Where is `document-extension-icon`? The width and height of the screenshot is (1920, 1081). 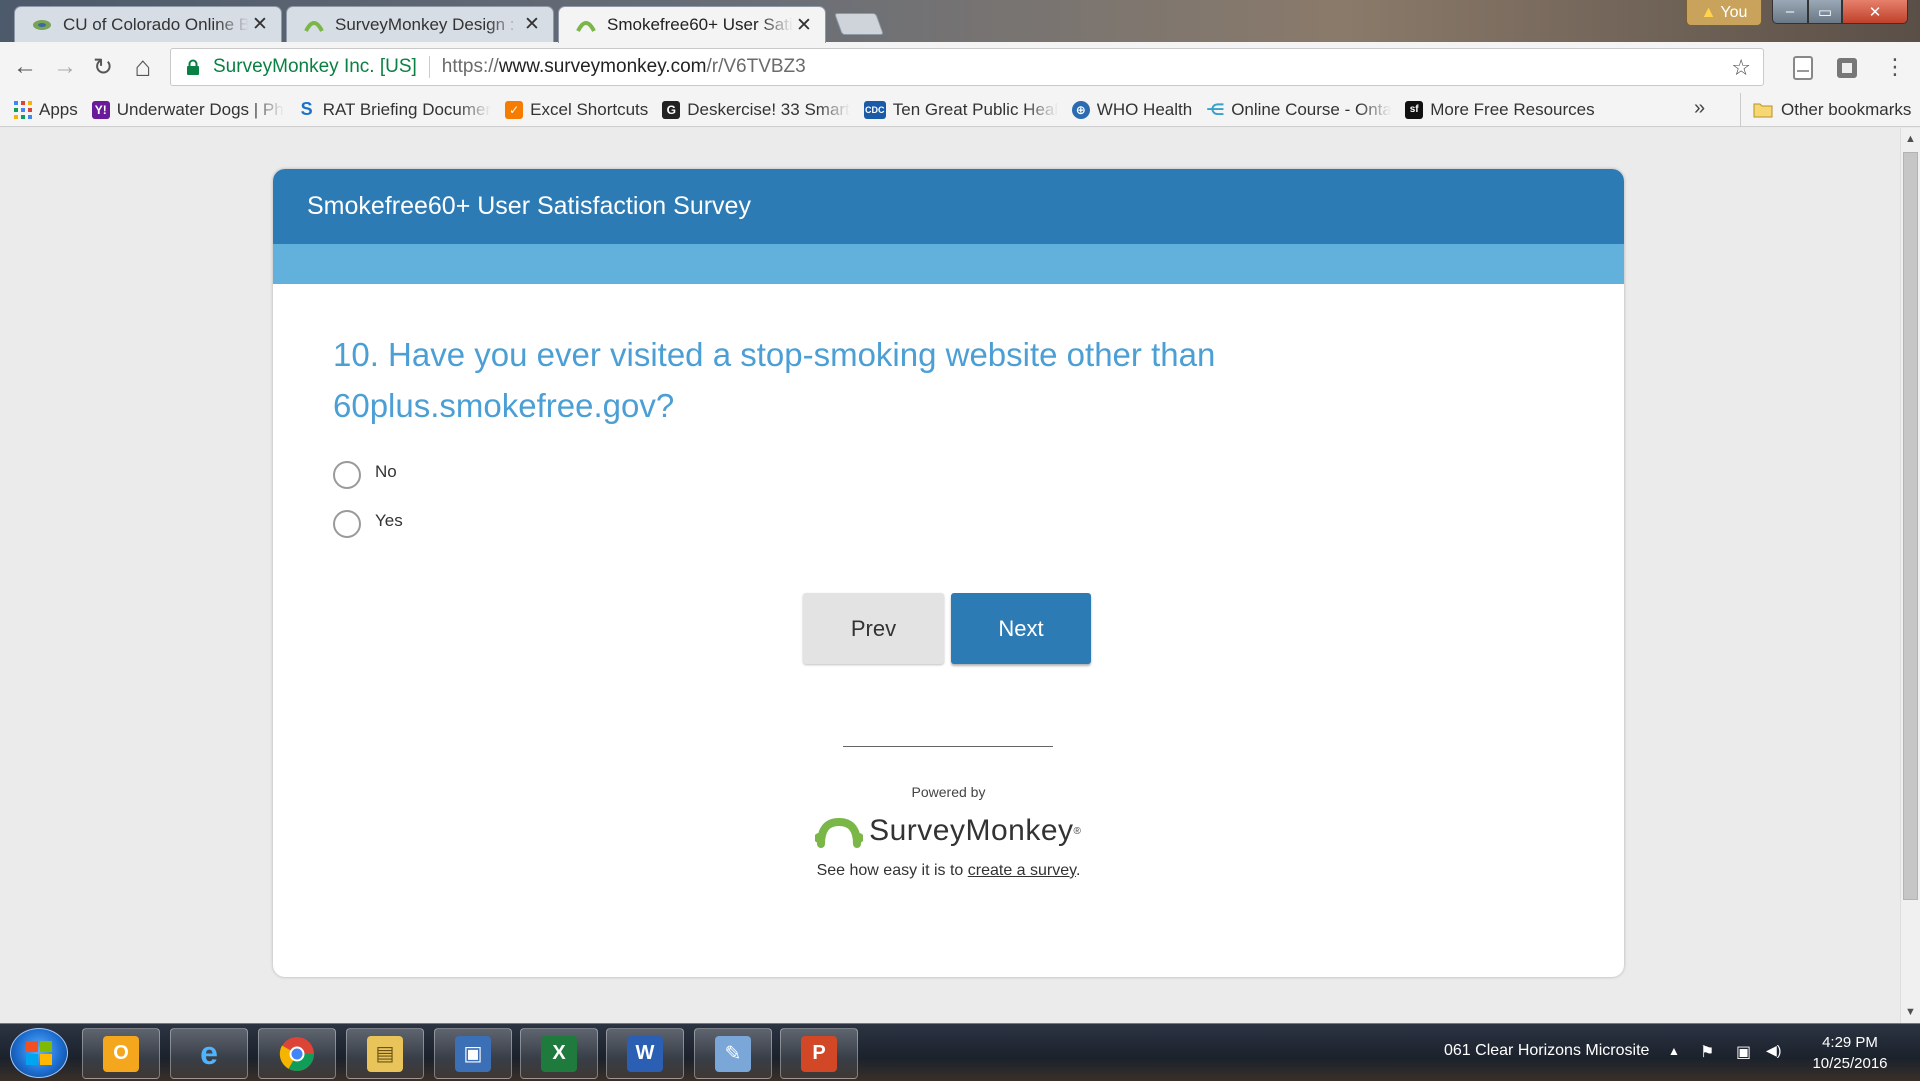 document-extension-icon is located at coordinates (1803, 68).